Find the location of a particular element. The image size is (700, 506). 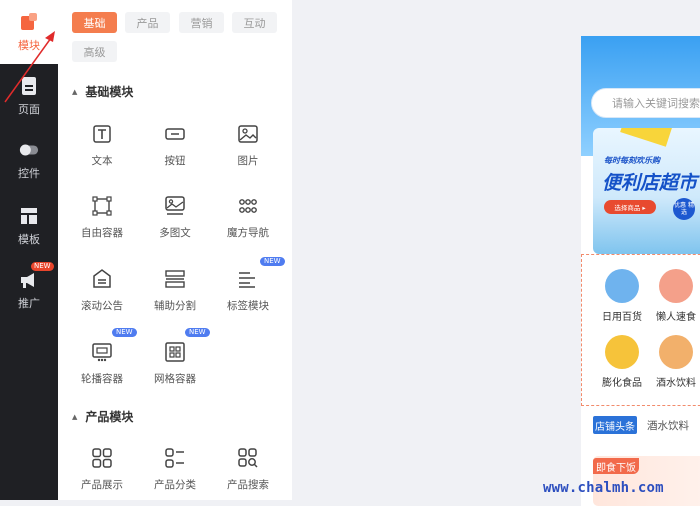

tag-icon: NEW is located at coordinates (260, 274).